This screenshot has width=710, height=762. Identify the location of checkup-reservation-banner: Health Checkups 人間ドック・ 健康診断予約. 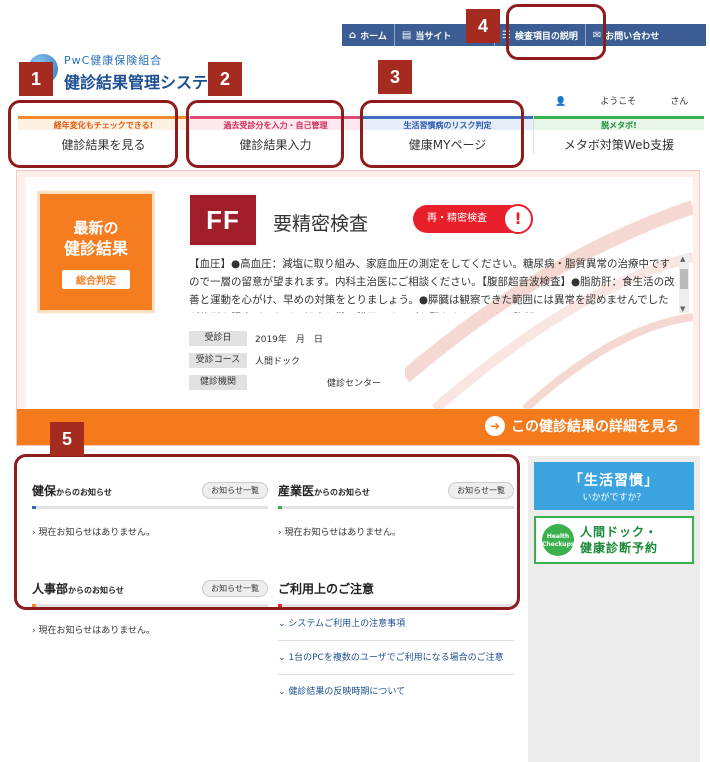
(614, 540).